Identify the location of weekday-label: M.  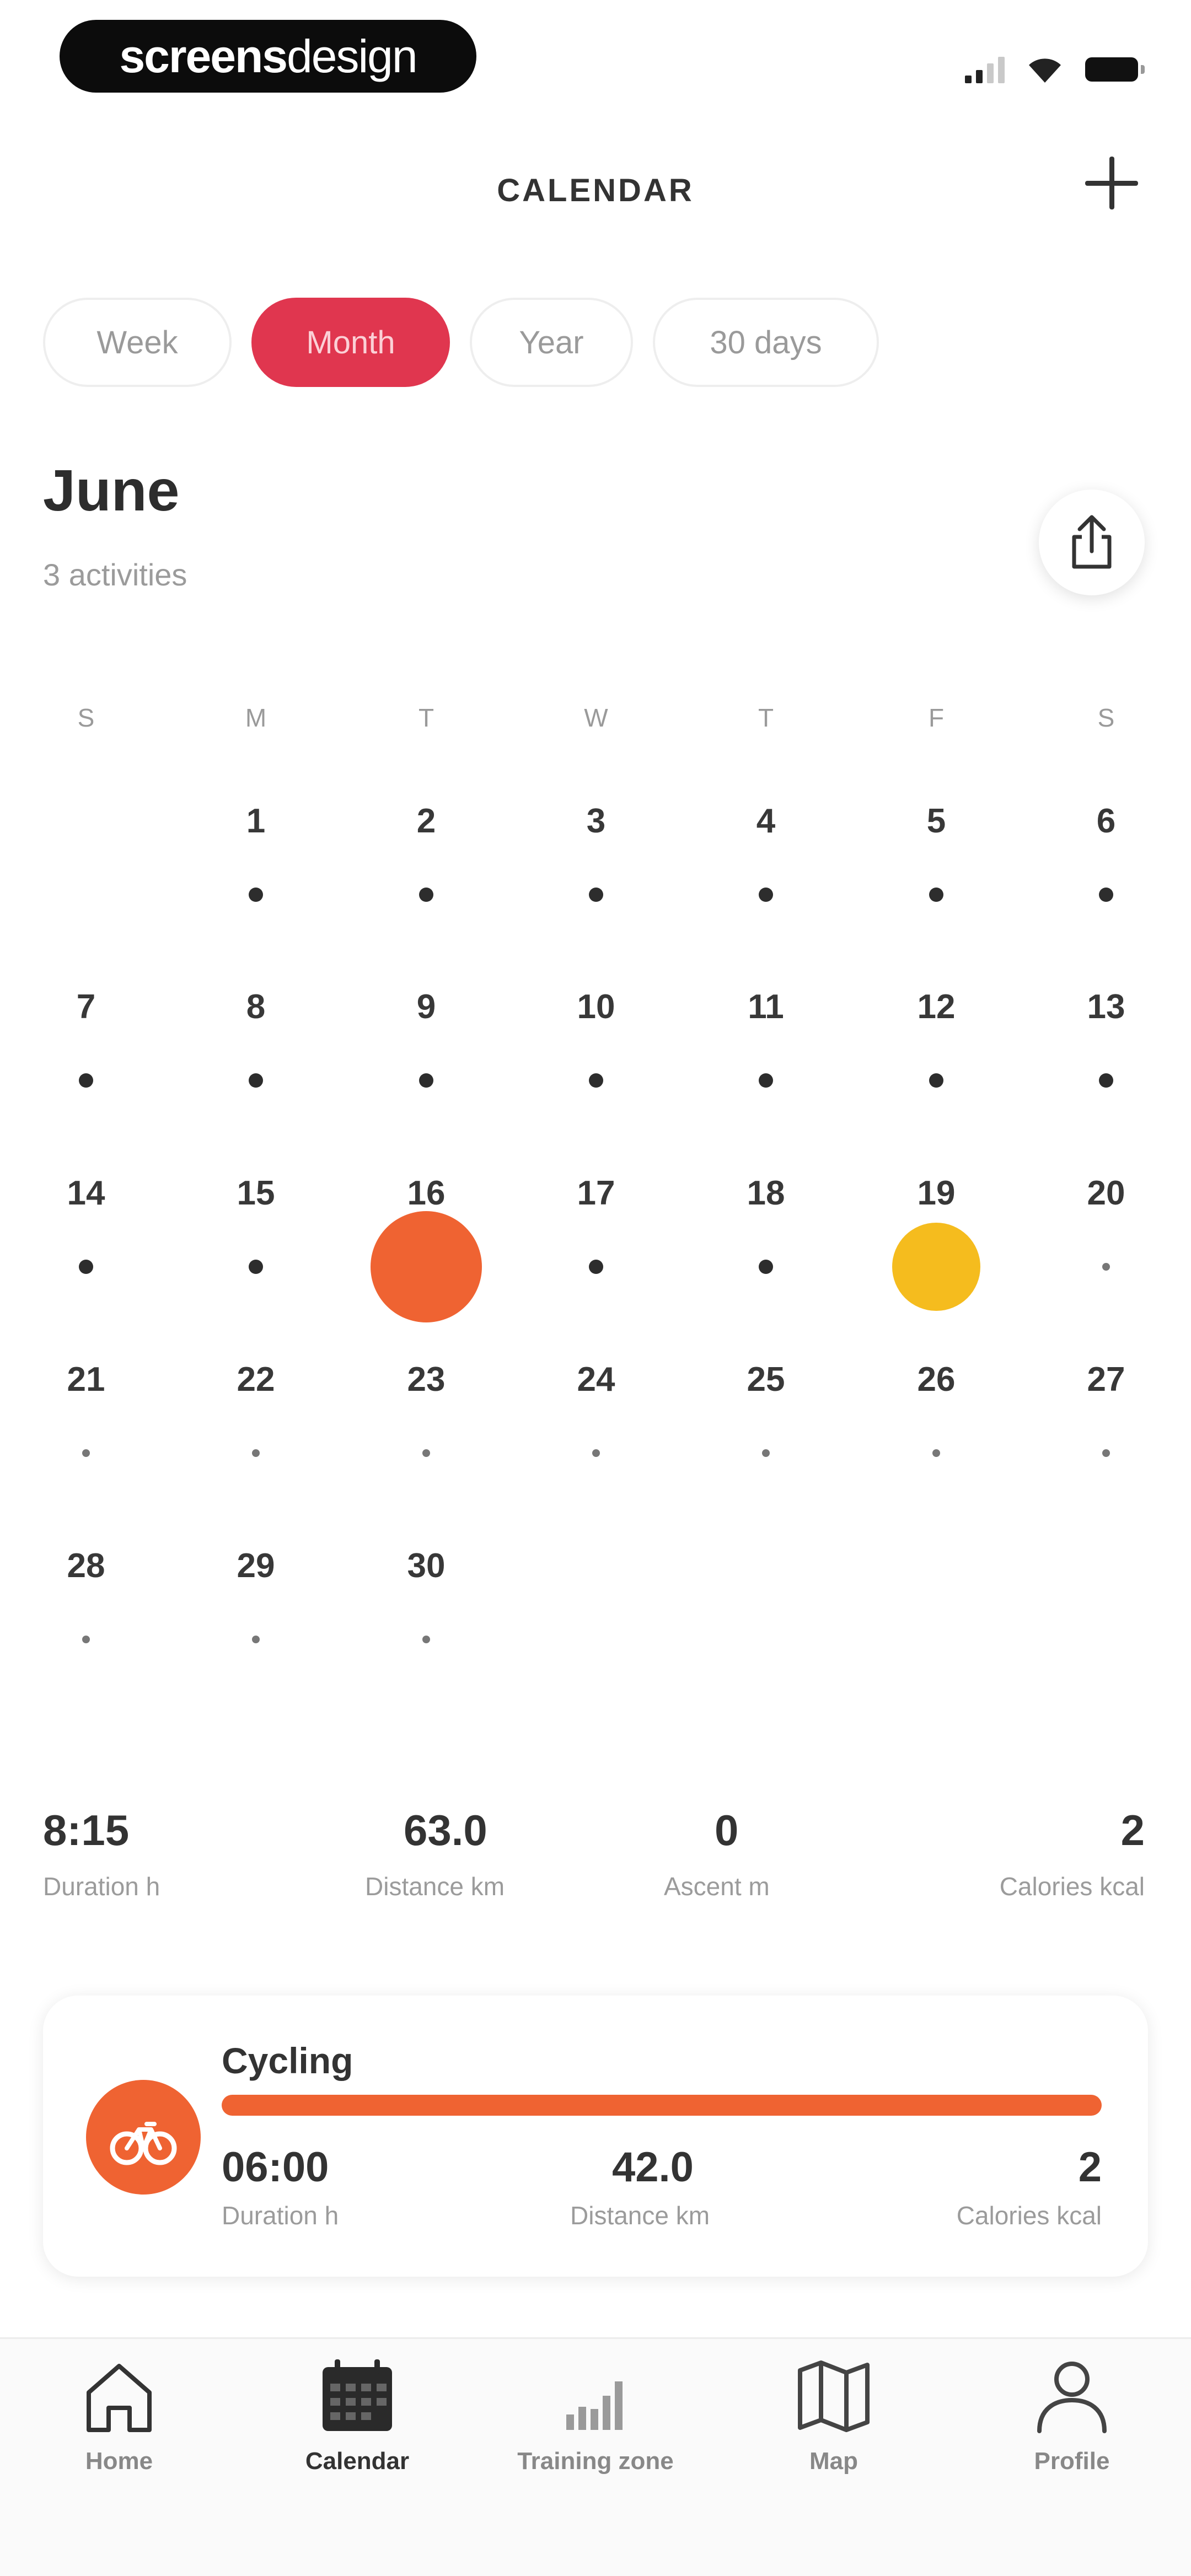
(256, 717).